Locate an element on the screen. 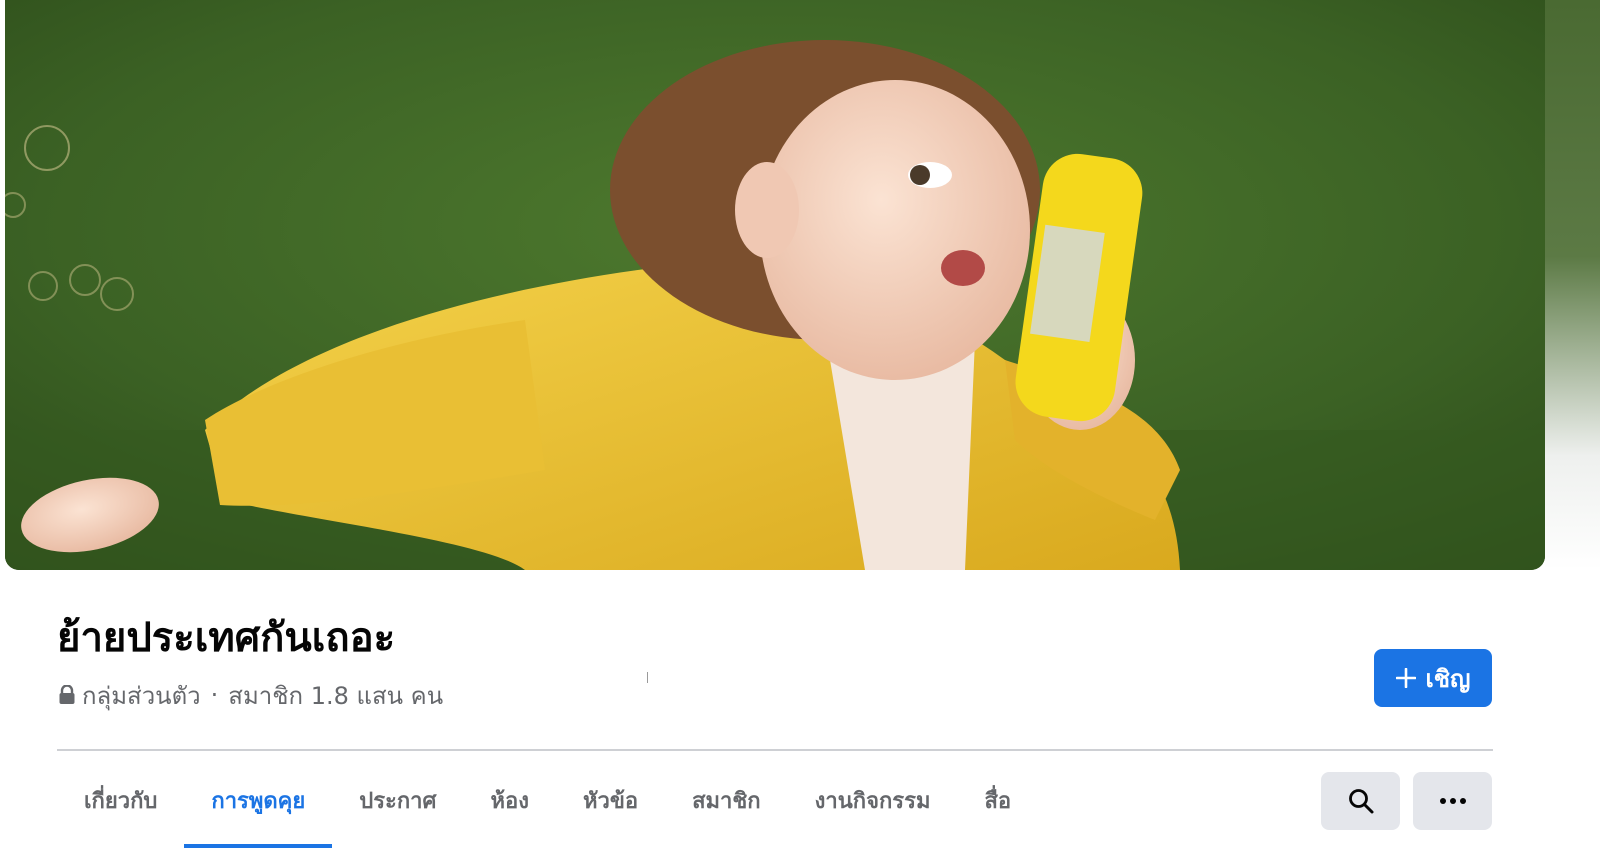 This screenshot has height=865, width=1600. tab-label: หัวข้อ is located at coordinates (610, 801).